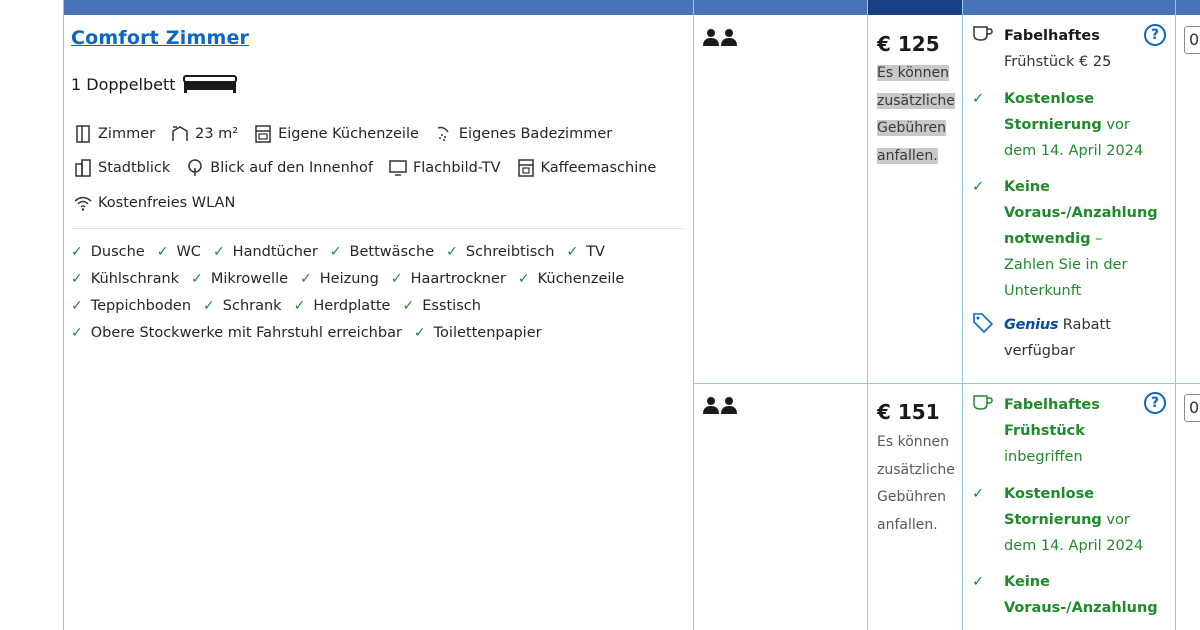  I want to click on door-icon, so click(83, 134).